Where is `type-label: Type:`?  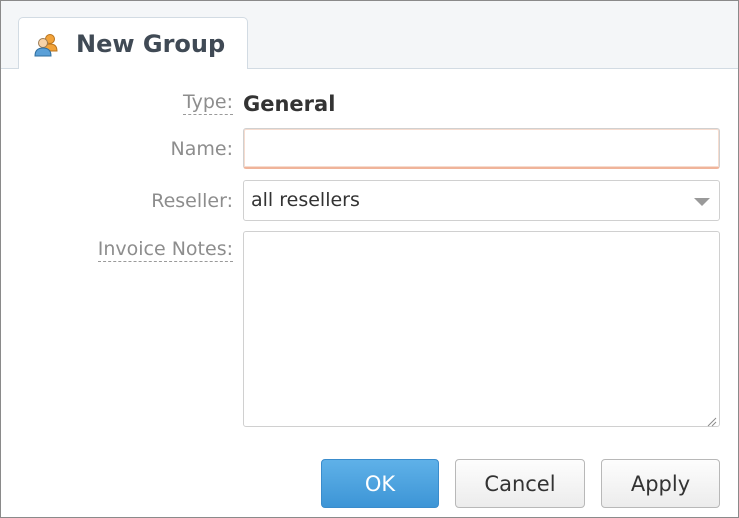
type-label: Type: is located at coordinates (207, 103).